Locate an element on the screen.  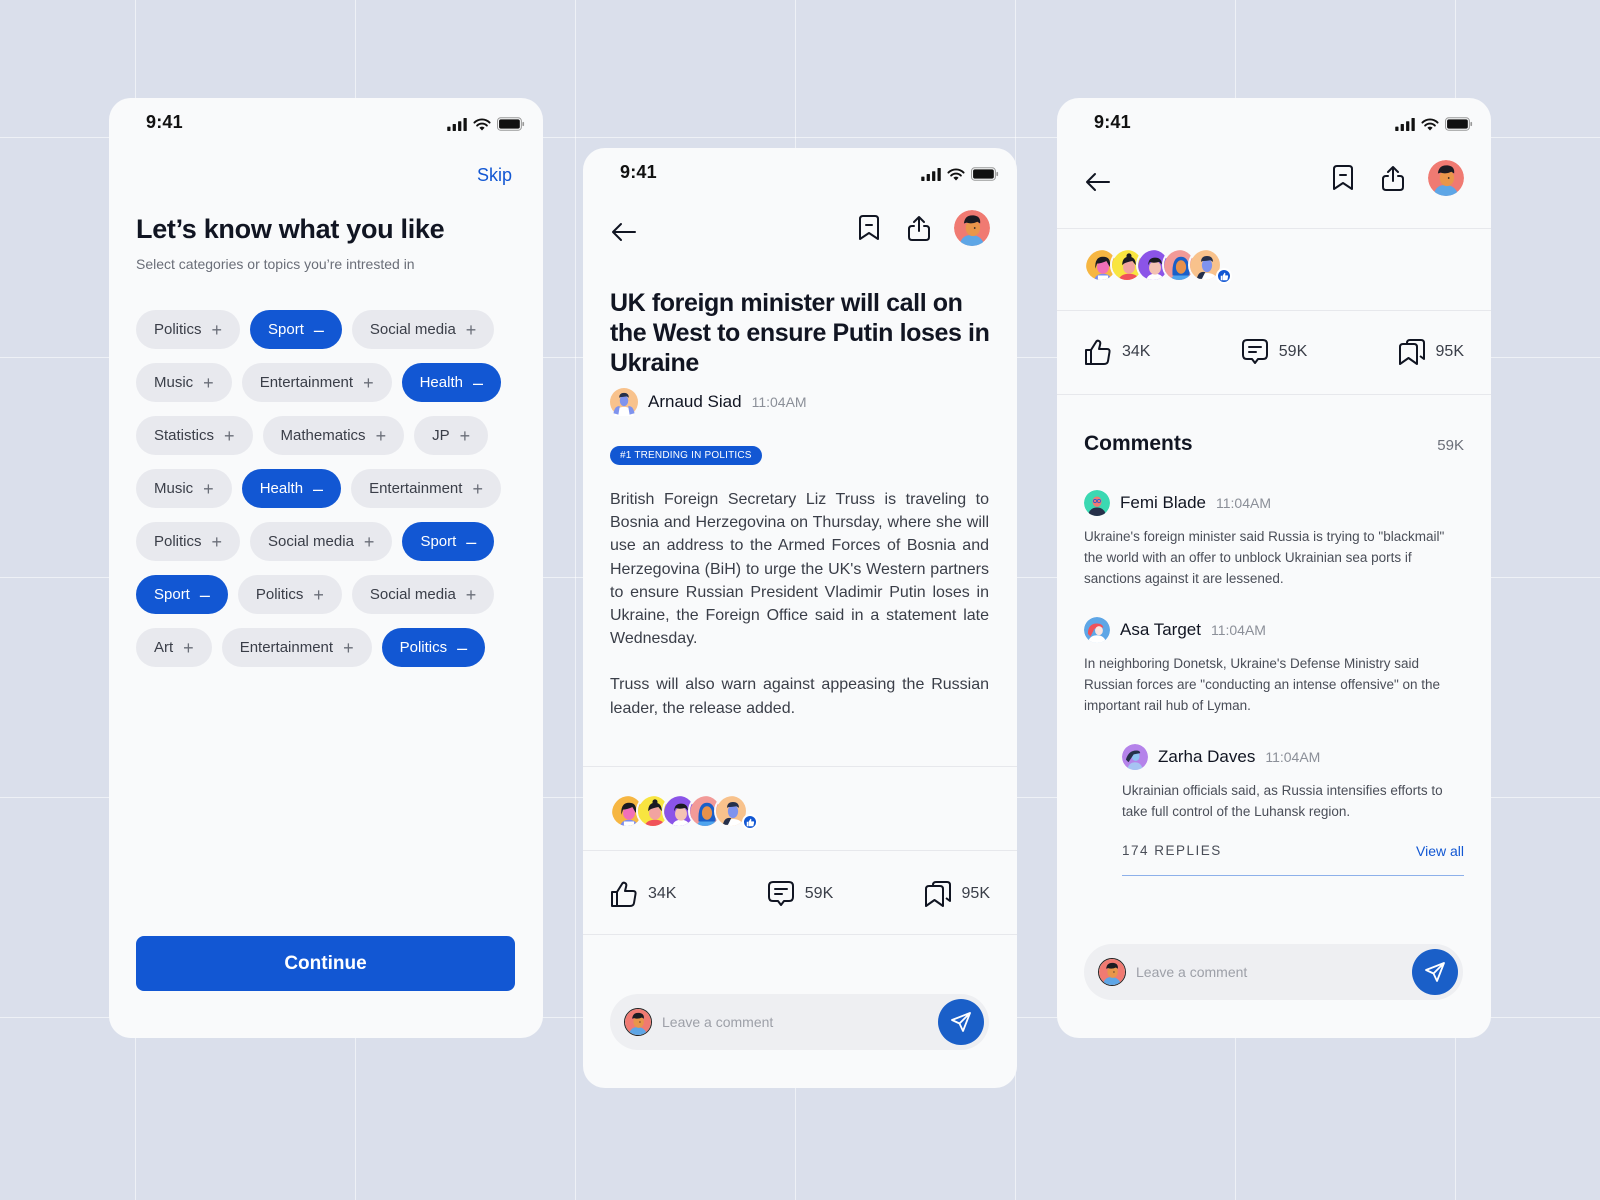
skip-button: Skip is located at coordinates (494, 175).